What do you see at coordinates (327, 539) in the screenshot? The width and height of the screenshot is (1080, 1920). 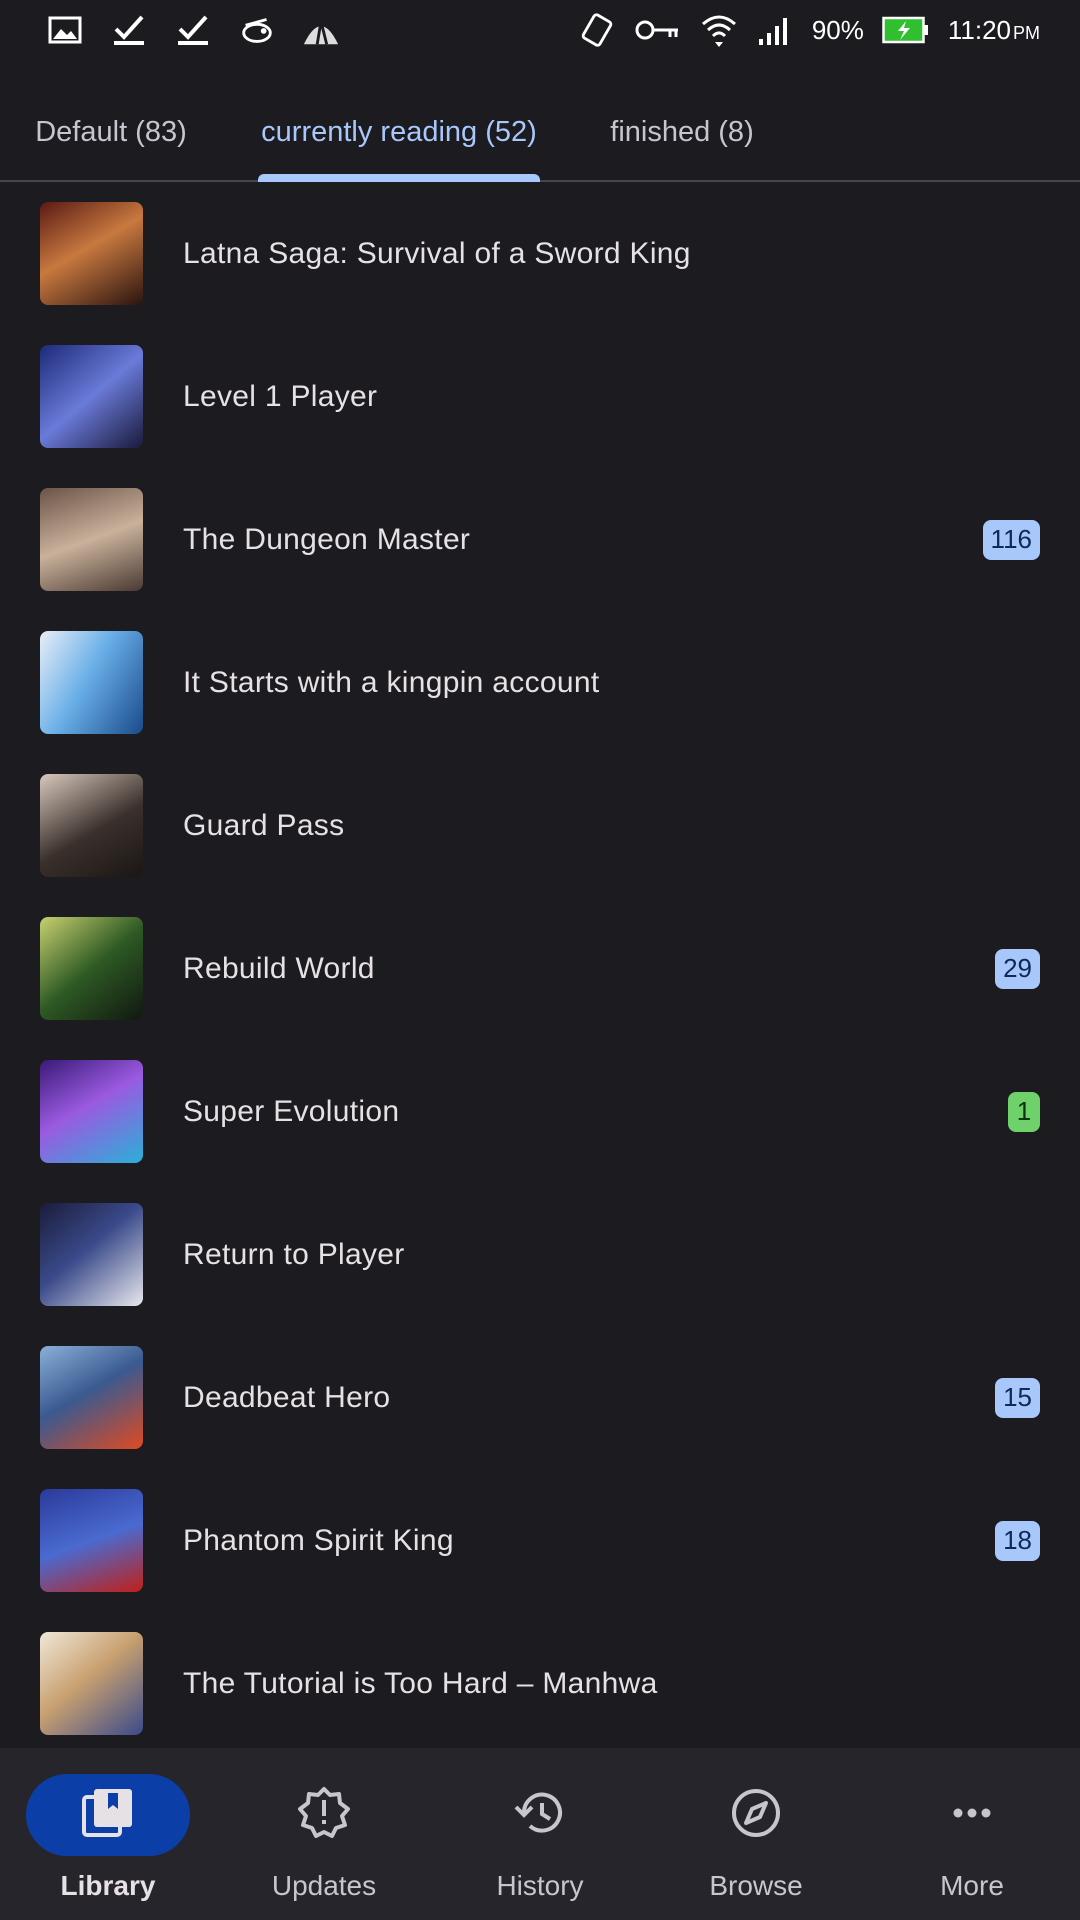 I see `item-title: The Dungeon Master` at bounding box center [327, 539].